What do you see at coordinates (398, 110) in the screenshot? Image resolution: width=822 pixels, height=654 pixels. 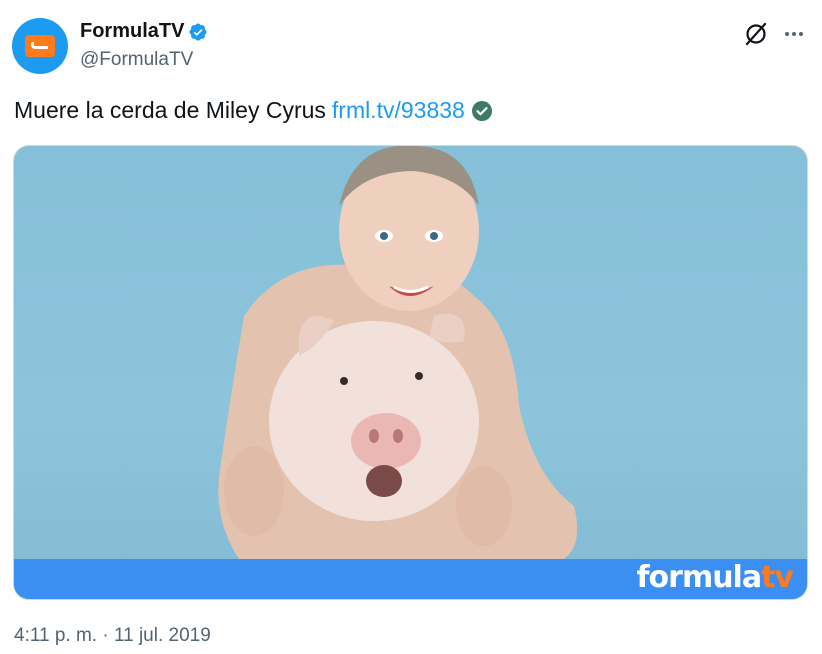 I see `tweet-link: frml.tv/93838` at bounding box center [398, 110].